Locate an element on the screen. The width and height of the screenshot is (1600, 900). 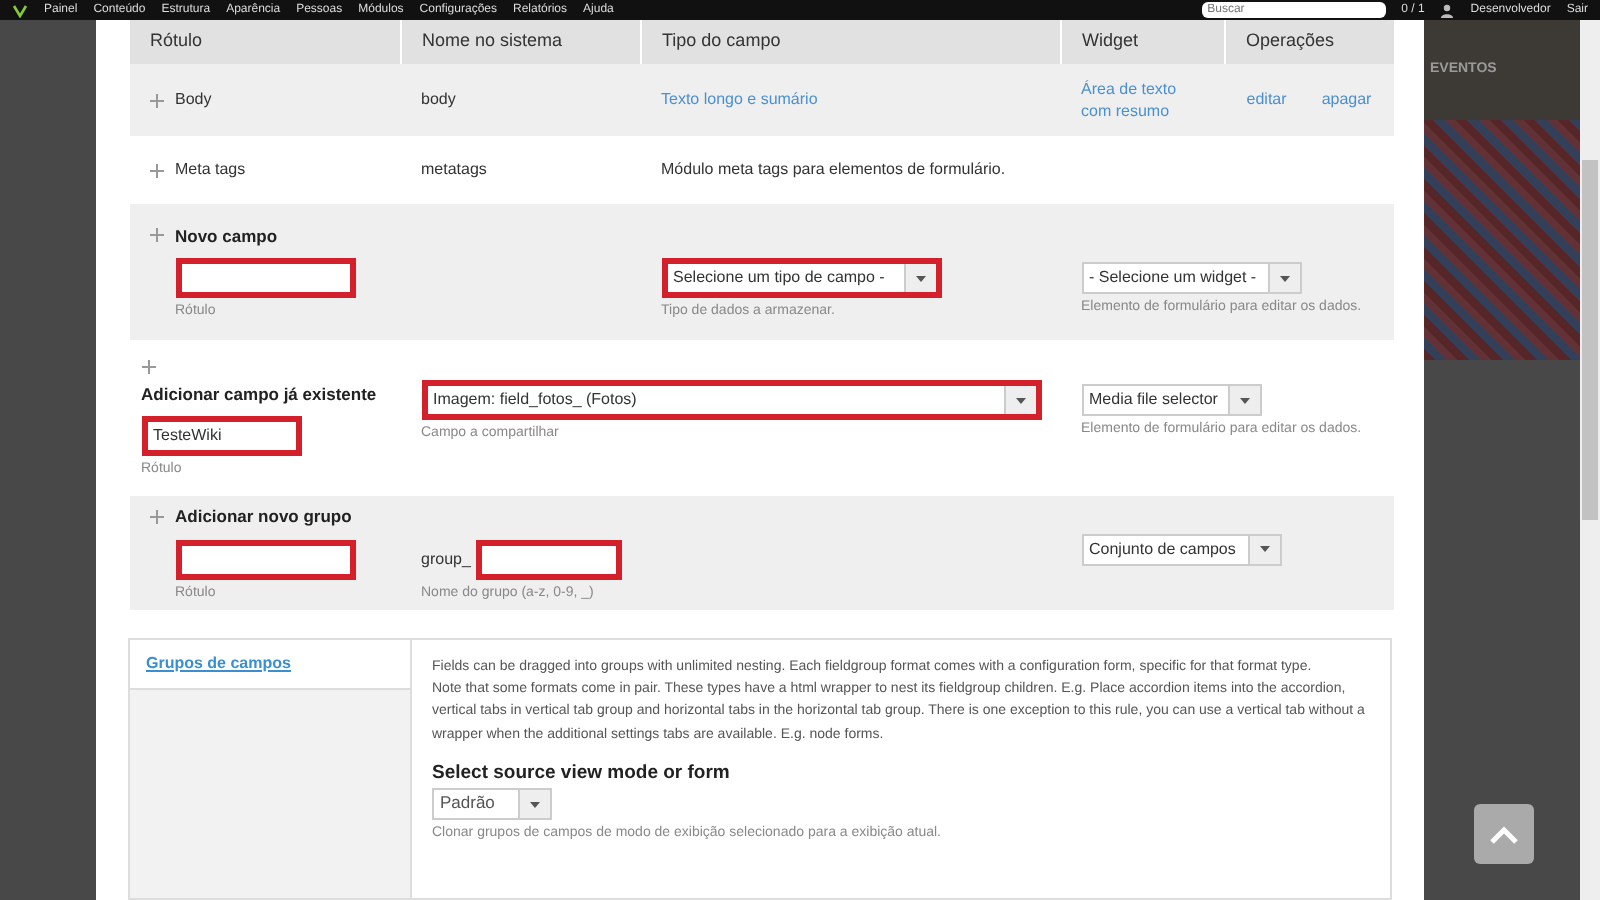
row-title: Adicionar novo grupo is located at coordinates (263, 517).